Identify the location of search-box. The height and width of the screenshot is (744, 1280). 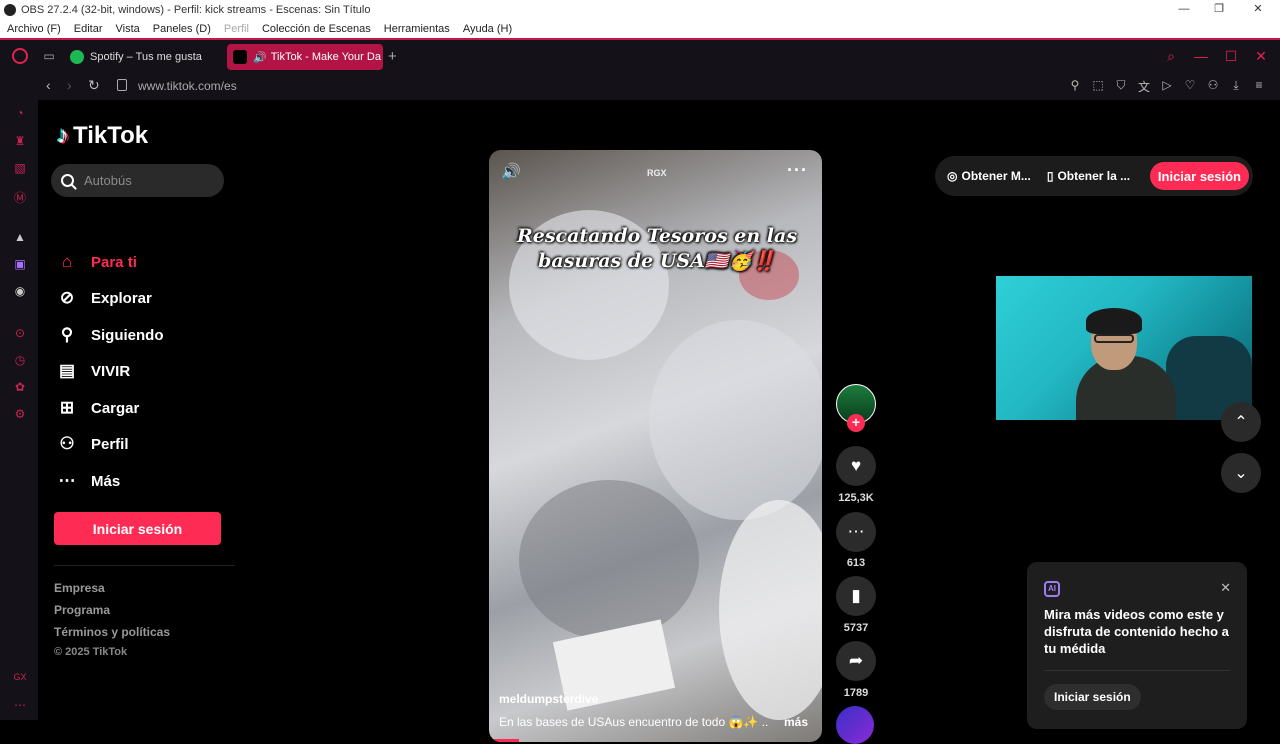
(137, 180).